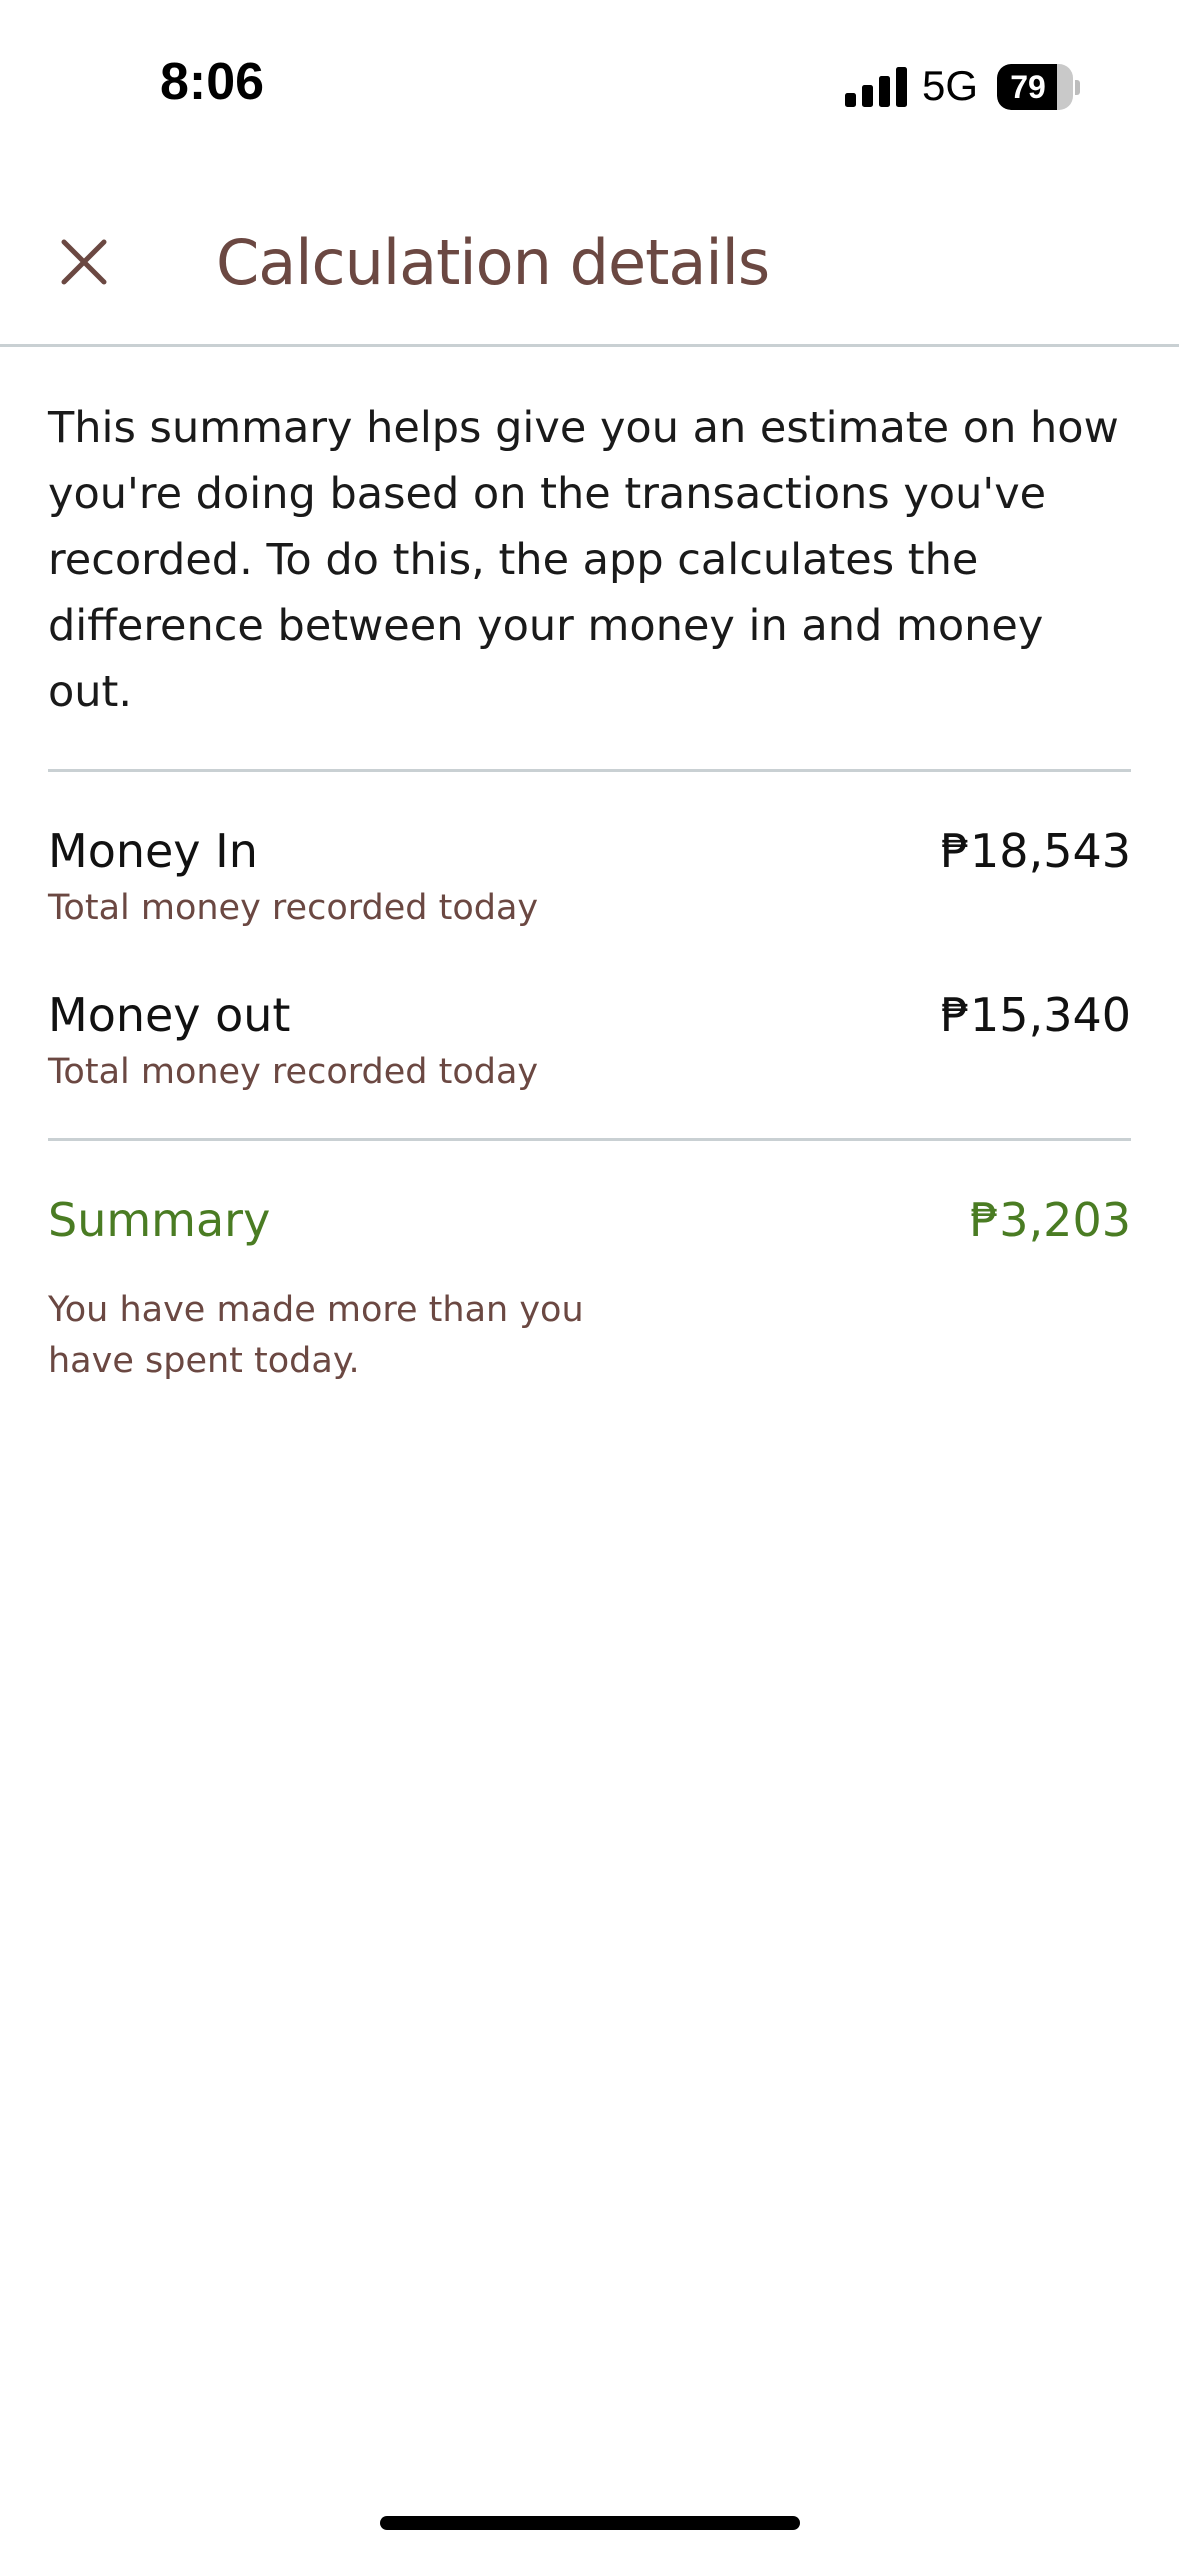 The width and height of the screenshot is (1179, 2556). I want to click on summary-amount: ₱3,203, so click(1050, 1220).